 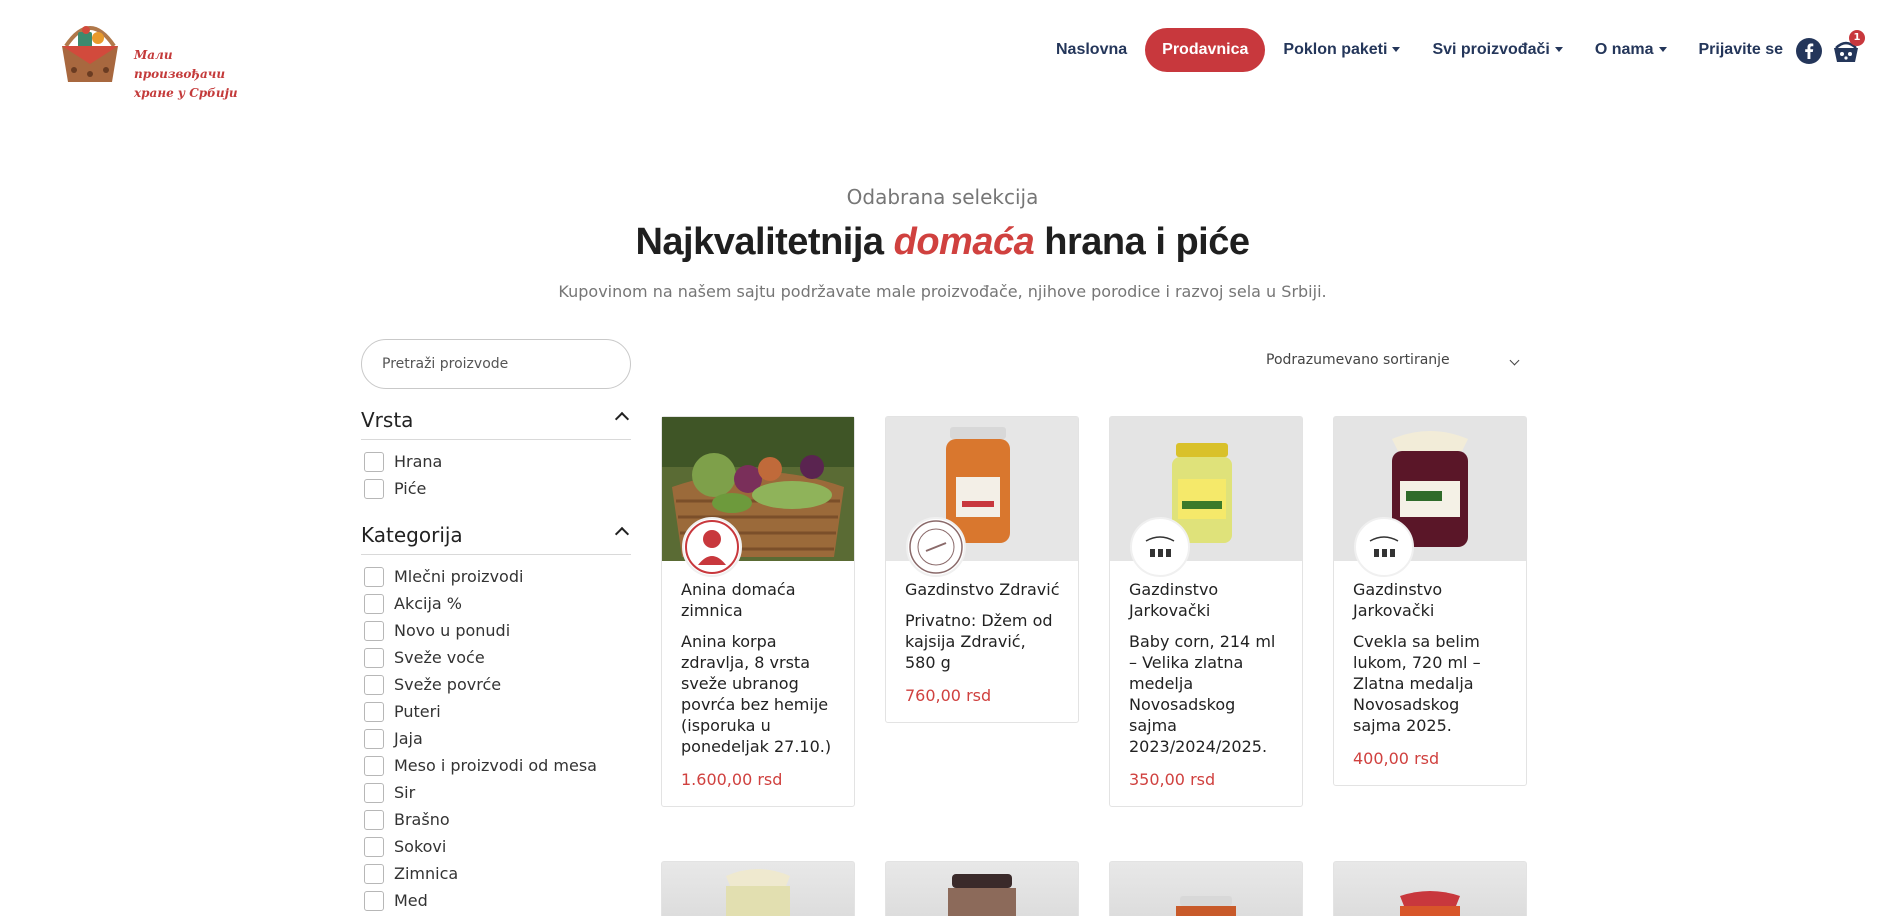 What do you see at coordinates (496, 461) in the screenshot?
I see `filter-option: Hrana` at bounding box center [496, 461].